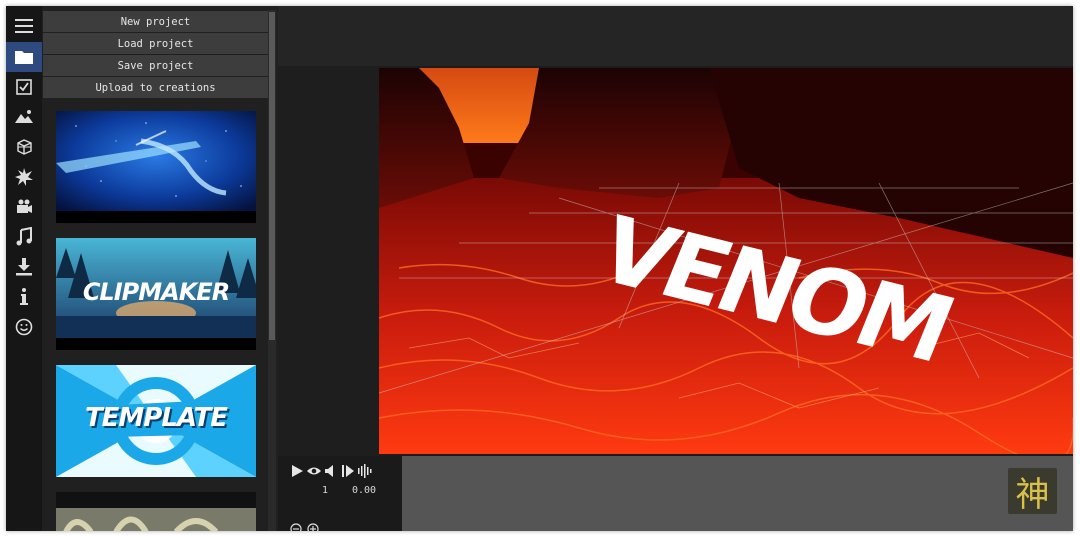 The image size is (1080, 537). I want to click on timeline-controls: 1 0.00, so click(340, 493).